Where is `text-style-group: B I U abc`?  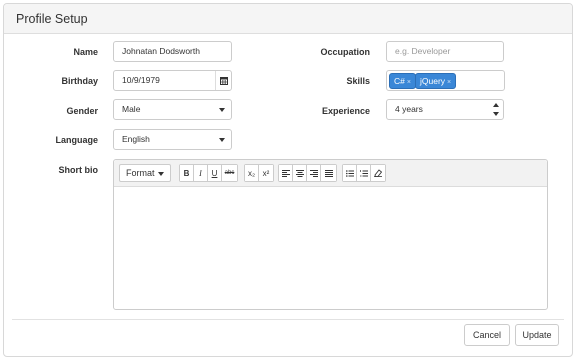 text-style-group: B I U abc is located at coordinates (208, 173).